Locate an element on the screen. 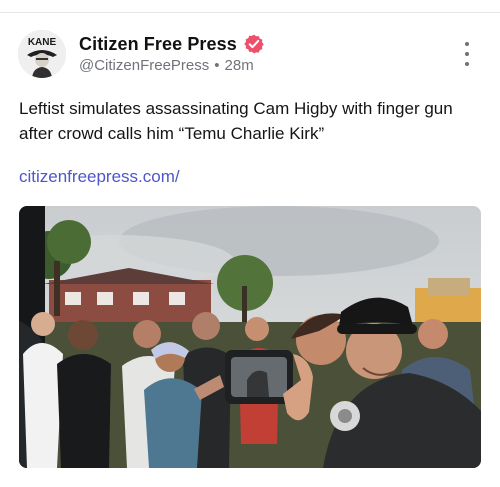 The image size is (500, 487). account-handle: @CitizenFreePress is located at coordinates (144, 65).